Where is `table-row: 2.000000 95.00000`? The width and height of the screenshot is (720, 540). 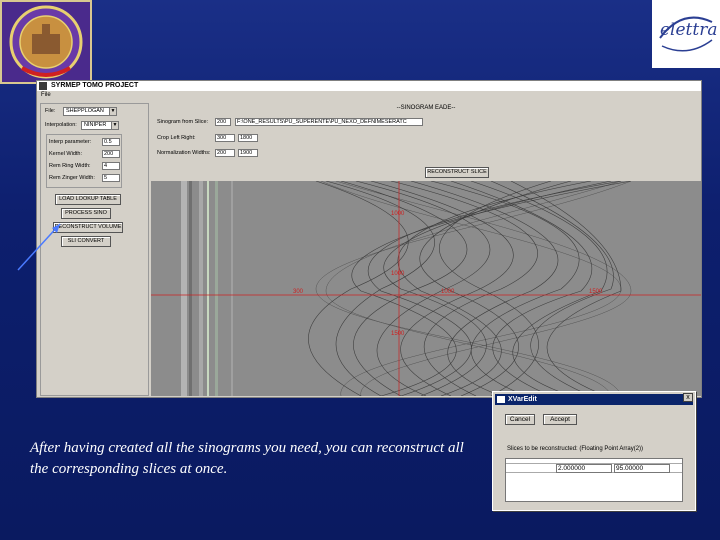
table-row: 2.000000 95.00000 is located at coordinates (594, 468).